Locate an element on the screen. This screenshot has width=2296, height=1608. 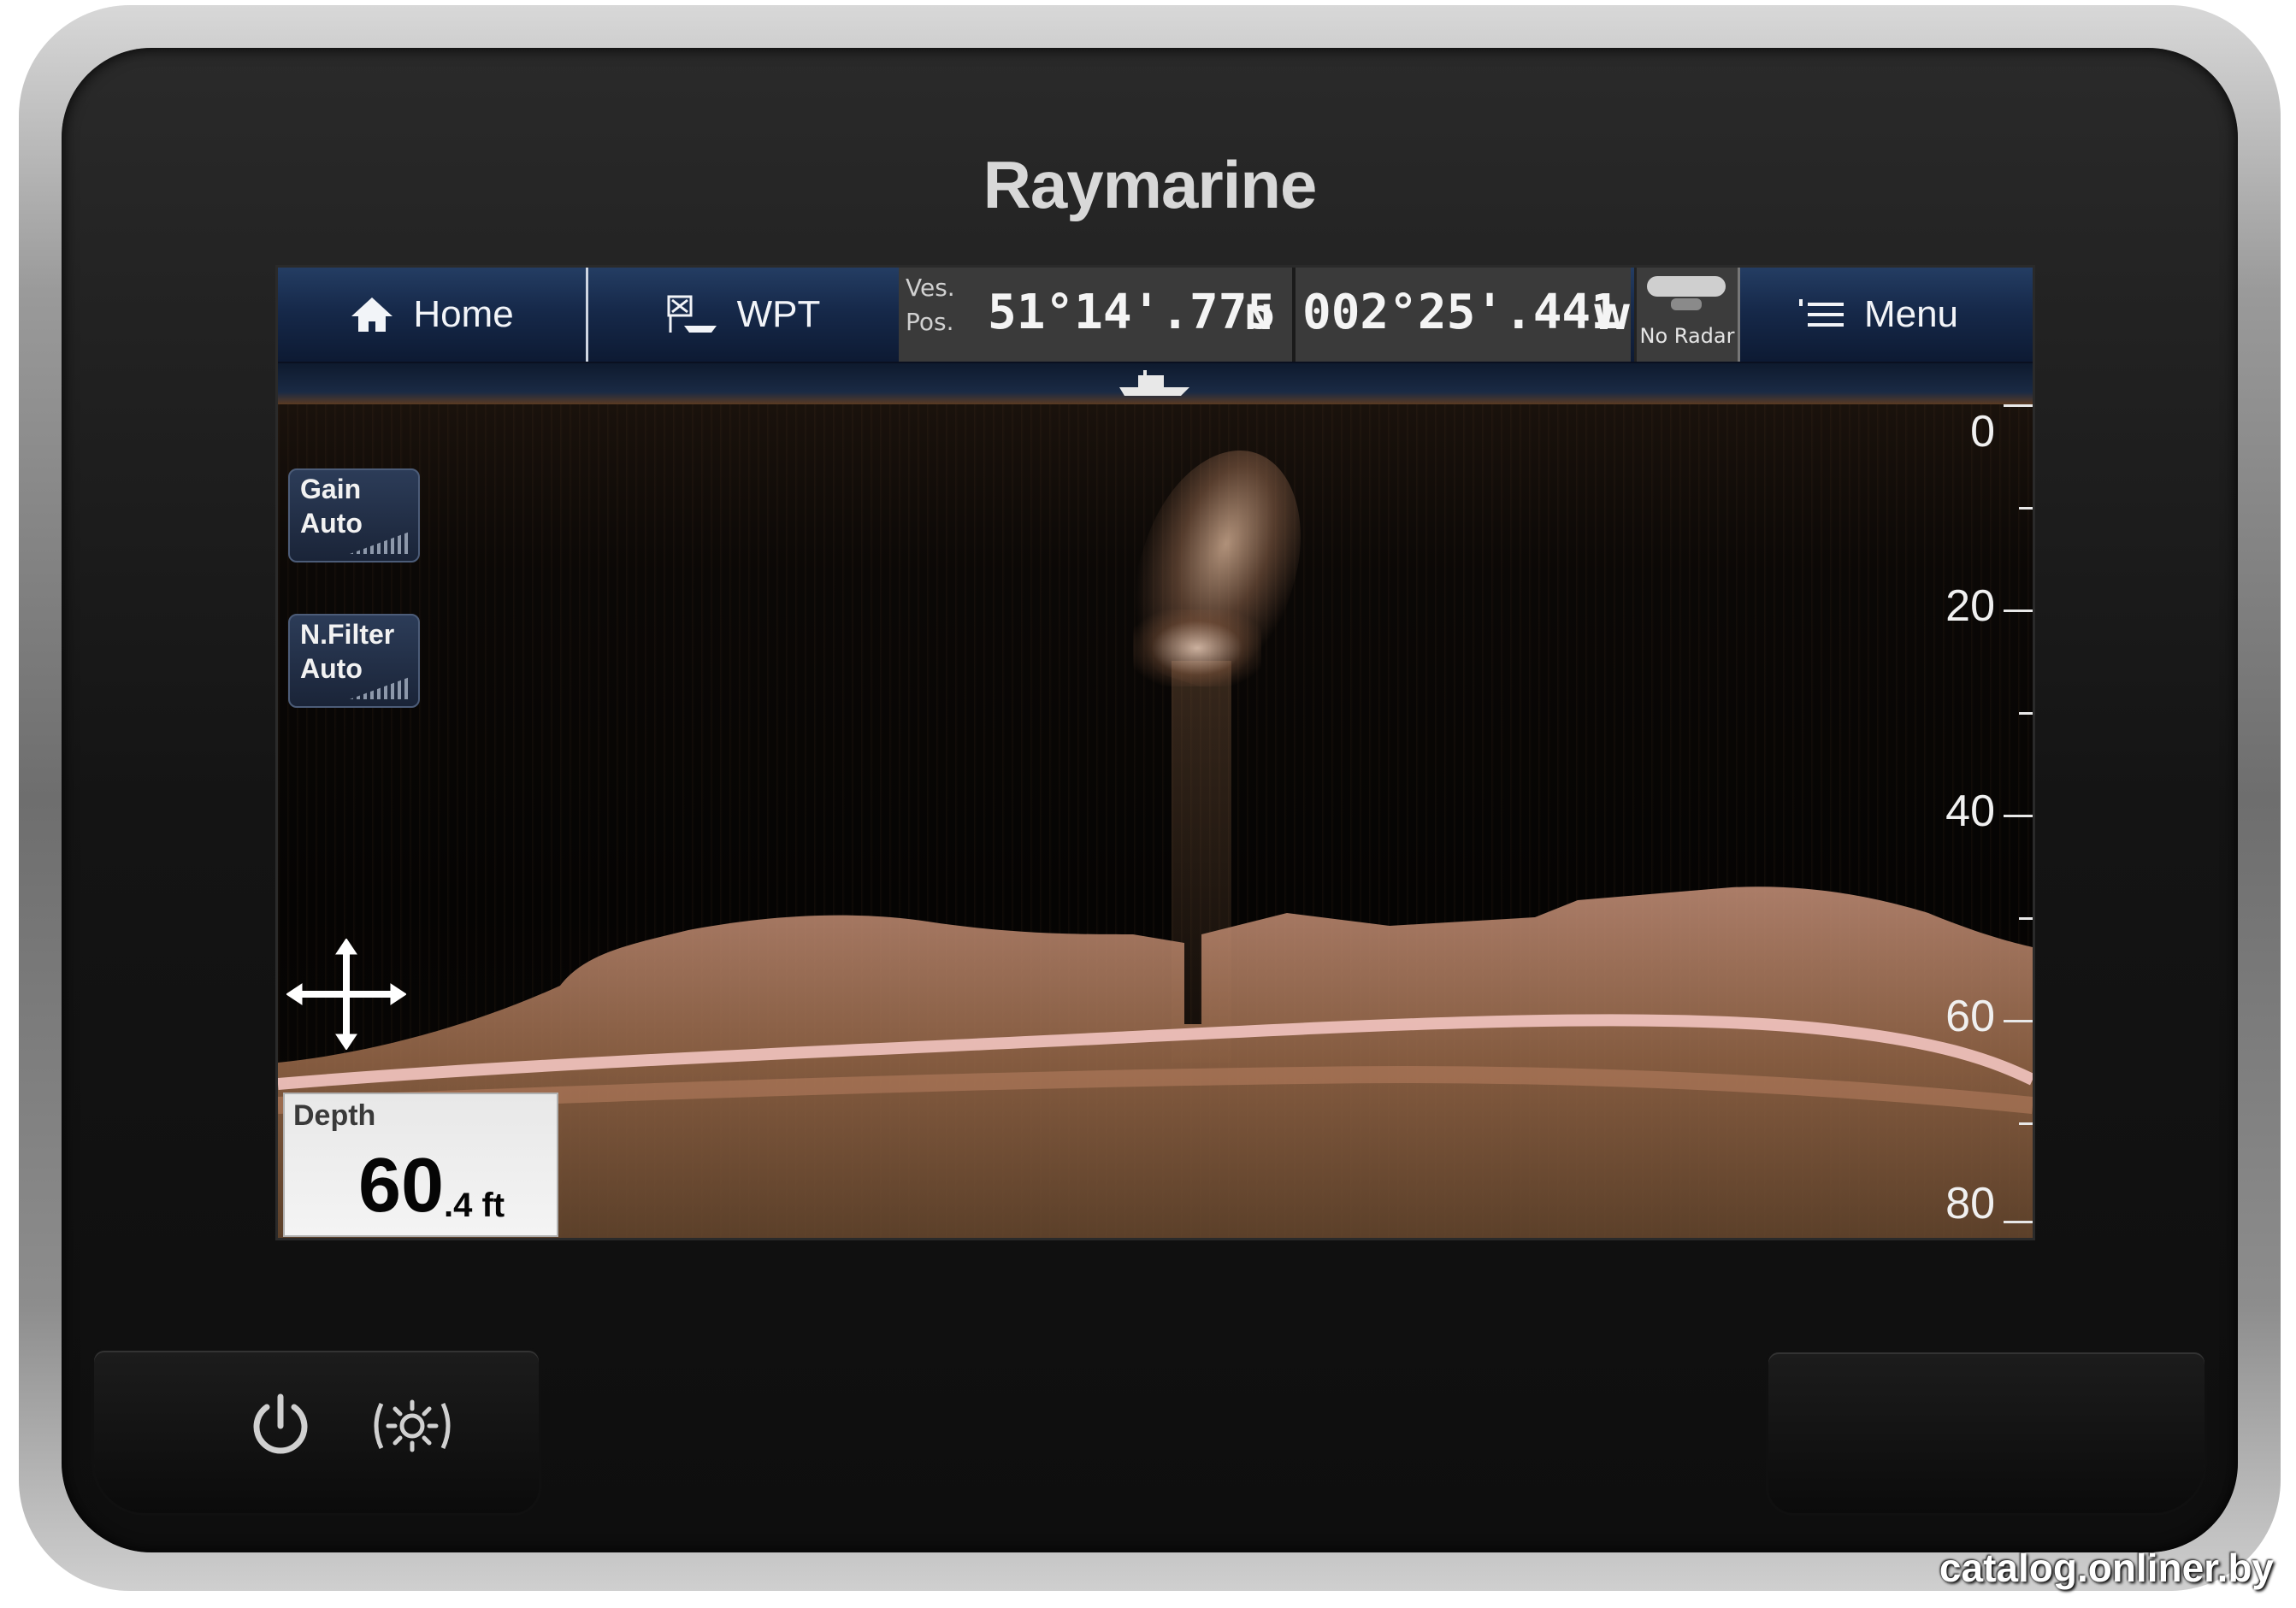
gain-mode: Auto is located at coordinates (331, 523).